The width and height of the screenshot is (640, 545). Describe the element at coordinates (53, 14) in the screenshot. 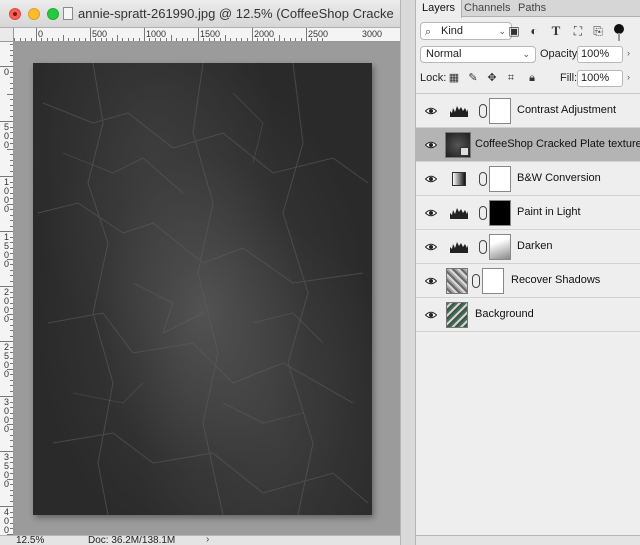

I see `zoom-window-button` at that location.